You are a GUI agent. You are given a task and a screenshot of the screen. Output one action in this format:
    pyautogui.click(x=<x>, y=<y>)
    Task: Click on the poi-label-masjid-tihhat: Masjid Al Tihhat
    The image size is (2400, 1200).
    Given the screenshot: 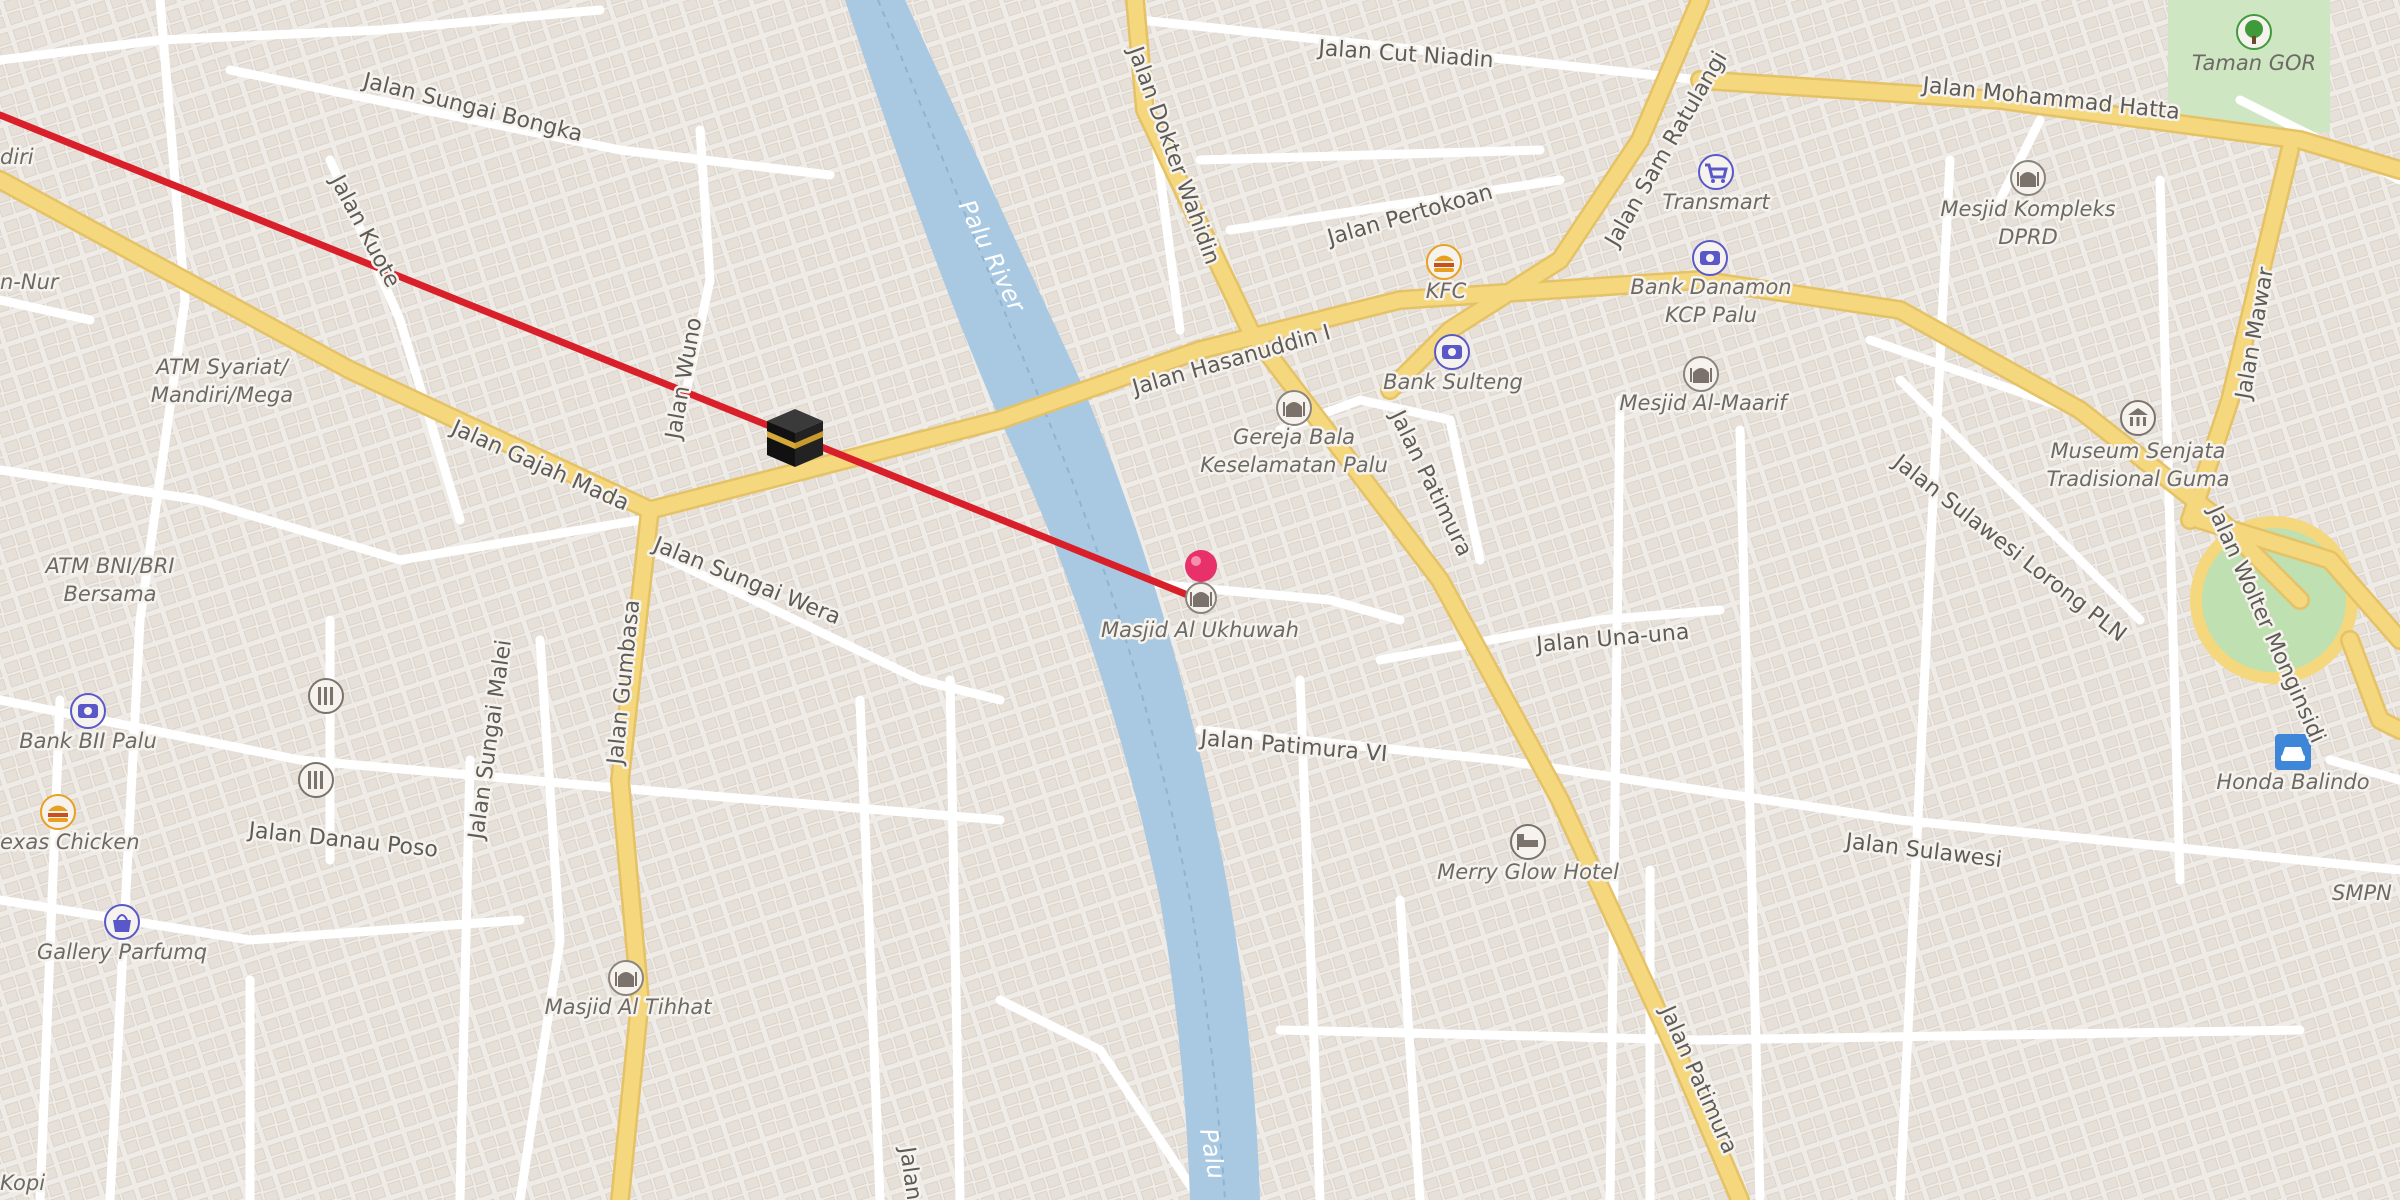 What is the action you would take?
    pyautogui.click(x=628, y=1007)
    